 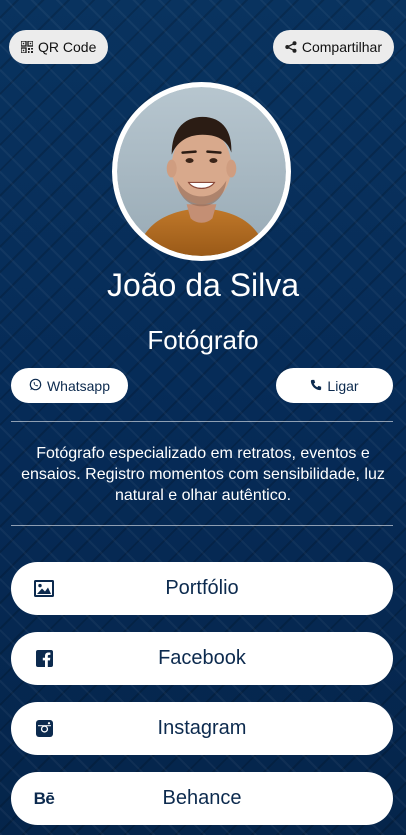 I want to click on profile-photo, so click(x=201, y=171).